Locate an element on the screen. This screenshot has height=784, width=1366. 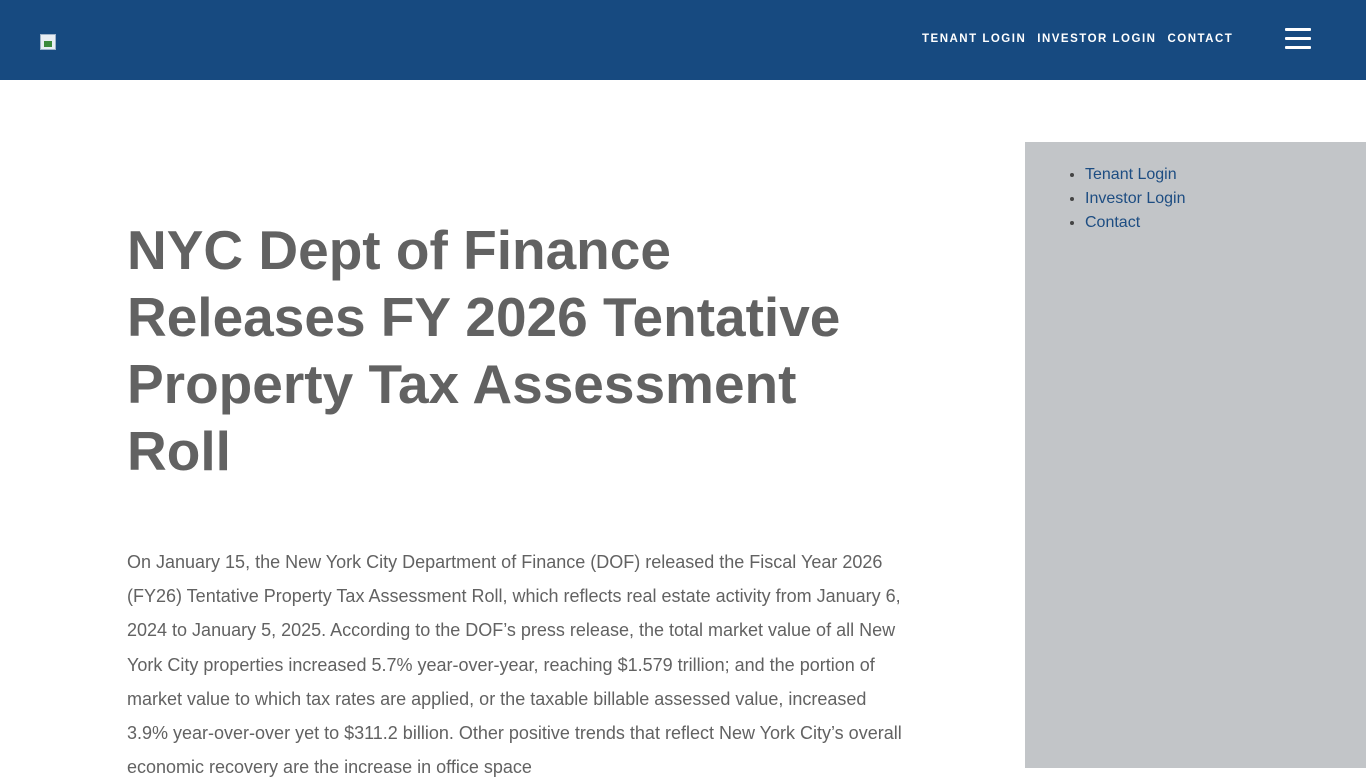
site-header: TENANT LOGIN INVESTOR LOGIN CONTACT is located at coordinates (683, 40).